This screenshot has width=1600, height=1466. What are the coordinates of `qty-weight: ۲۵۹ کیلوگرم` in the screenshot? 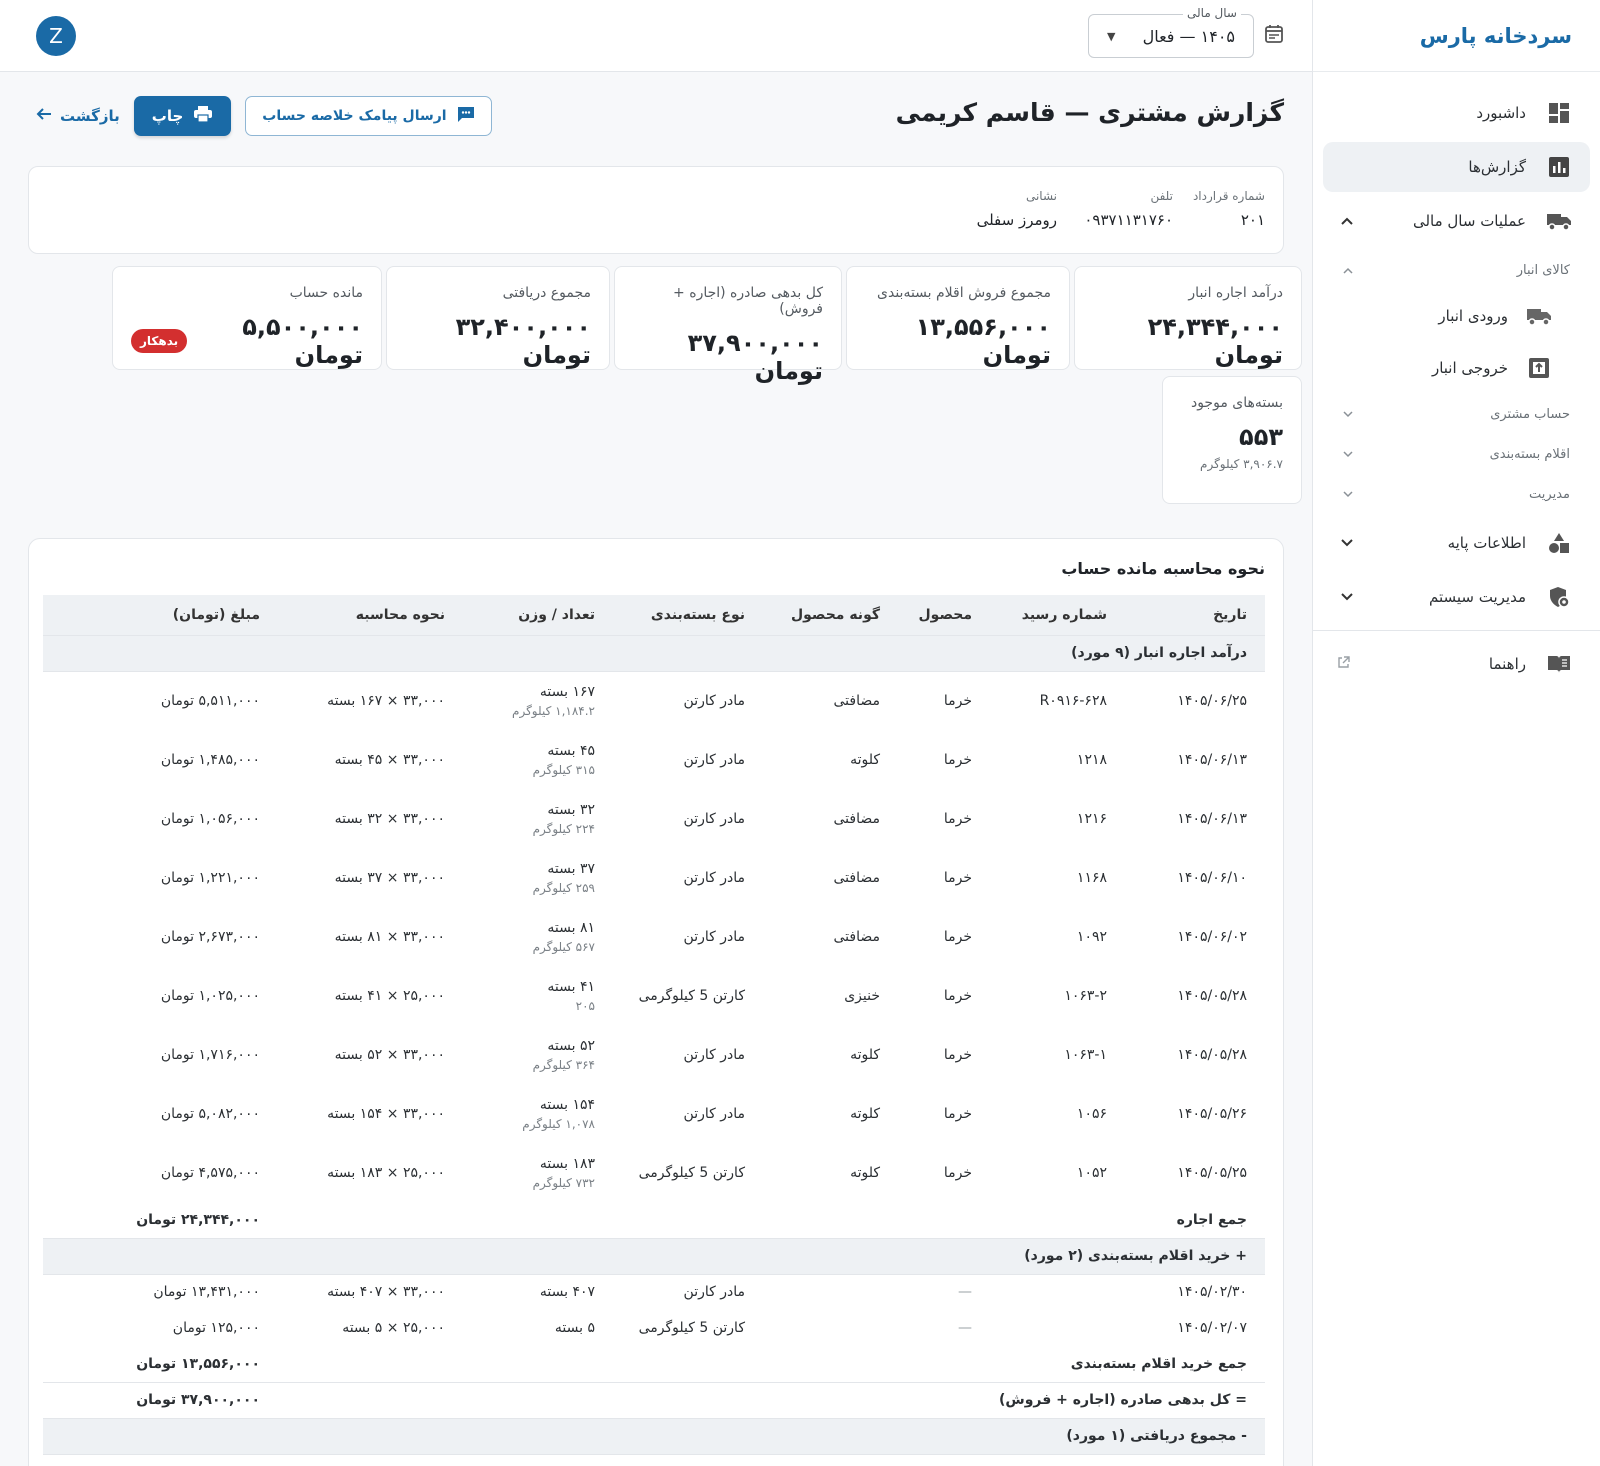 It's located at (563, 887).